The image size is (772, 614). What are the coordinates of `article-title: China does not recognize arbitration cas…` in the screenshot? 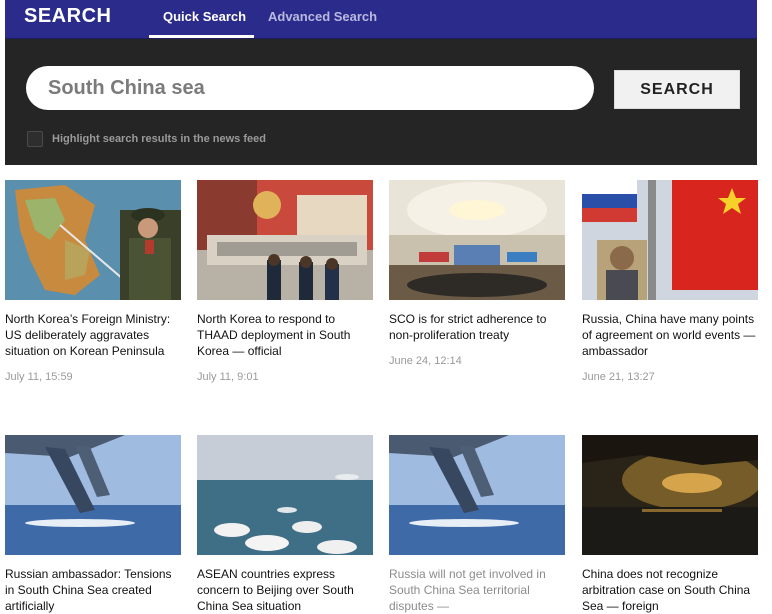 It's located at (670, 590).